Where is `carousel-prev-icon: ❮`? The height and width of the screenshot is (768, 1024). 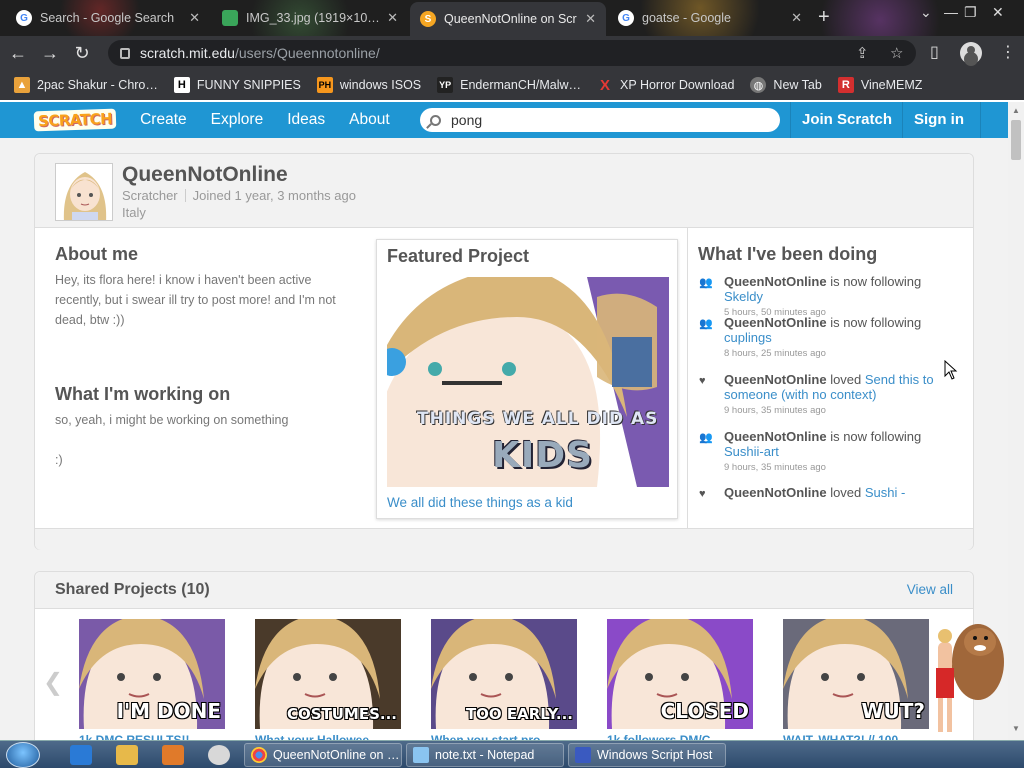
carousel-prev-icon: ❮ is located at coordinates (53, 682).